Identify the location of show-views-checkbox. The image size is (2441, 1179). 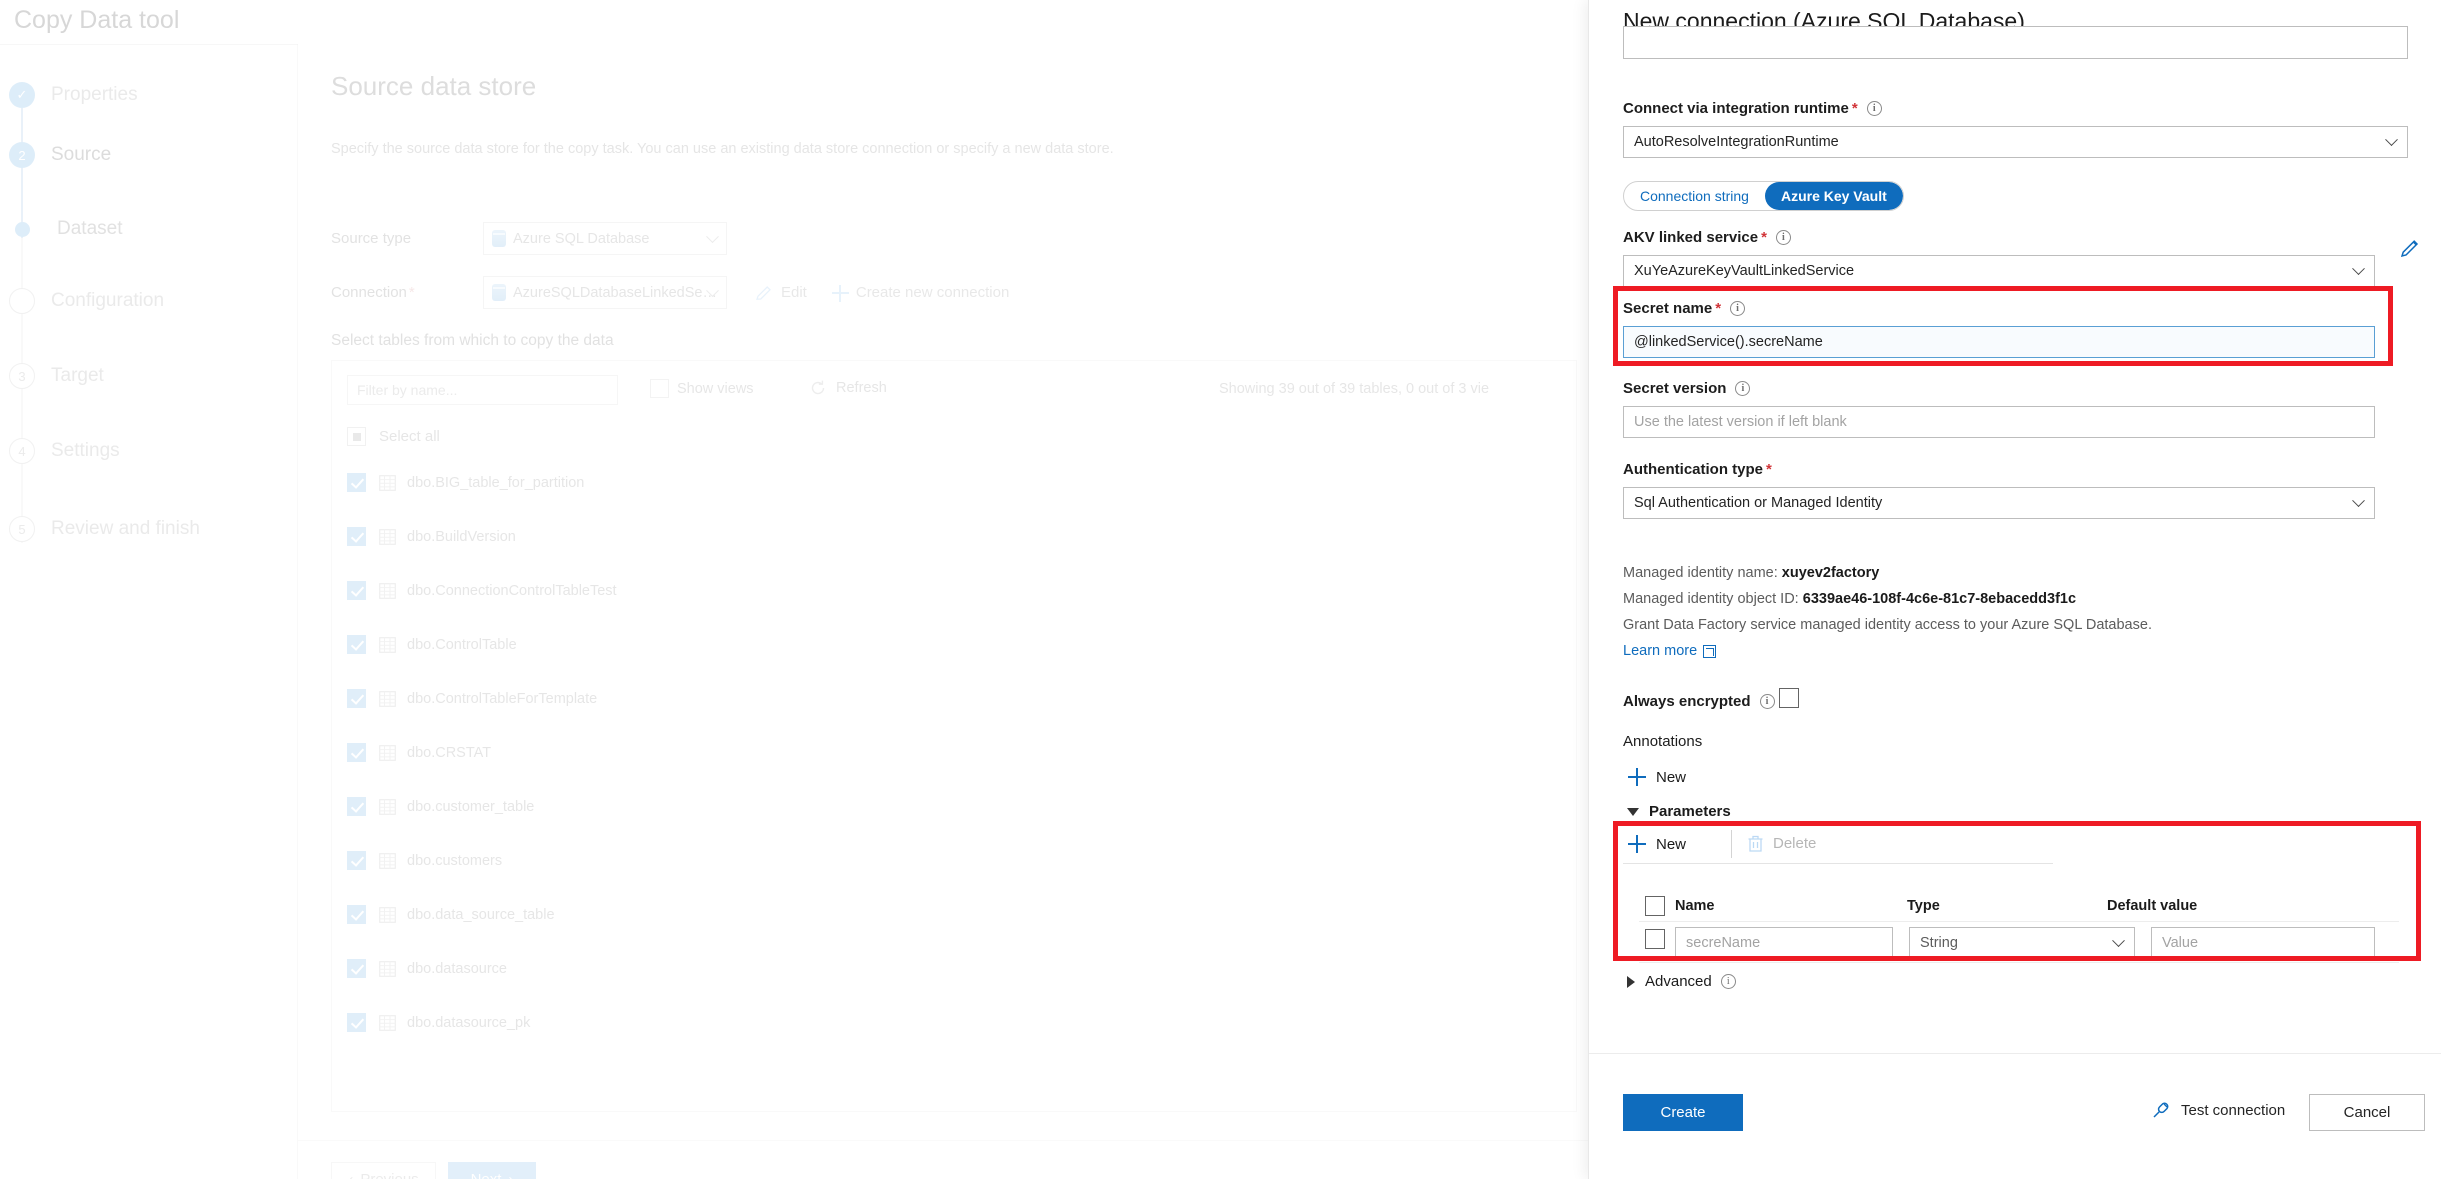
(659, 388).